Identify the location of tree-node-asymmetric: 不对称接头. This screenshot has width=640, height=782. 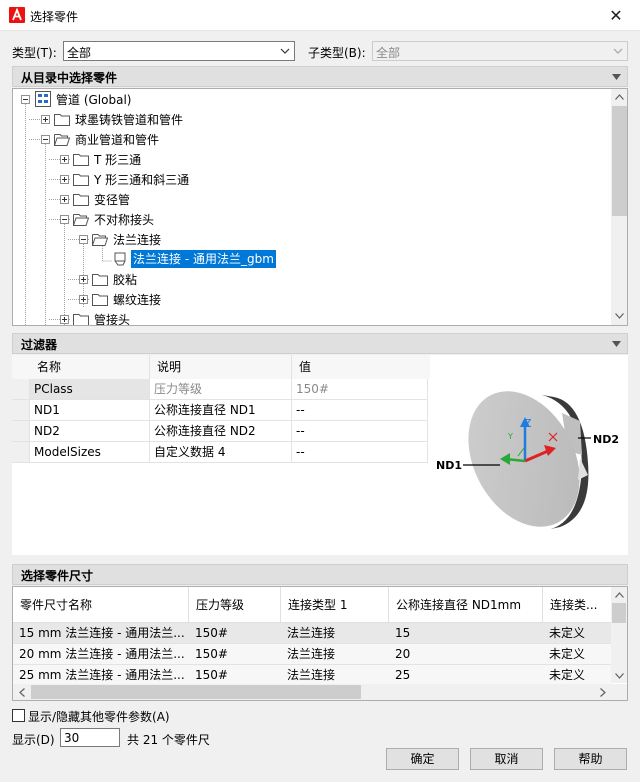
(312, 219).